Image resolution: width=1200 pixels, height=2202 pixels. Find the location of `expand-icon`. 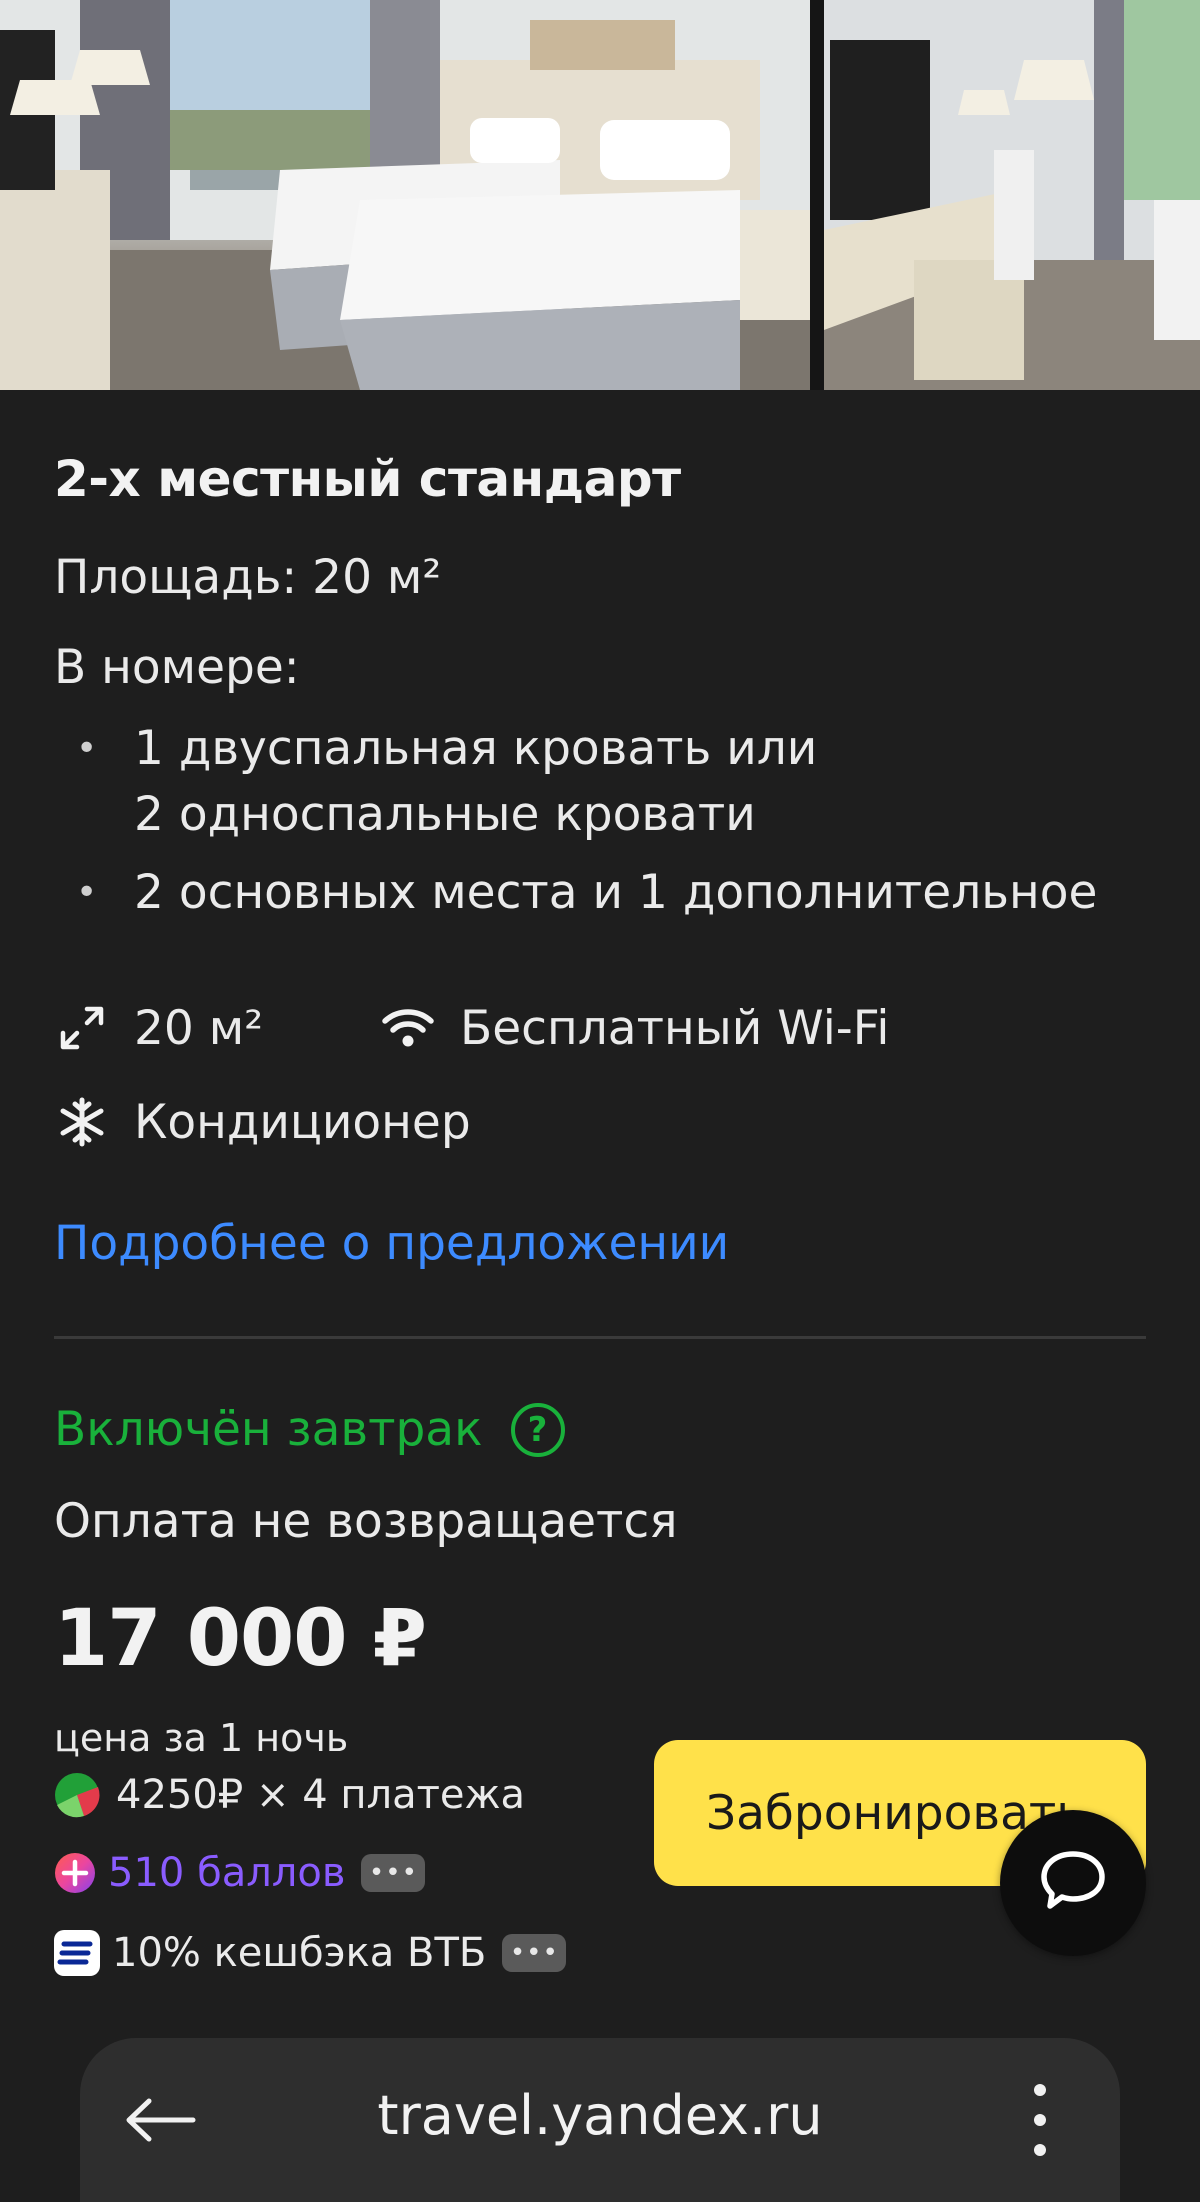

expand-icon is located at coordinates (82, 1028).